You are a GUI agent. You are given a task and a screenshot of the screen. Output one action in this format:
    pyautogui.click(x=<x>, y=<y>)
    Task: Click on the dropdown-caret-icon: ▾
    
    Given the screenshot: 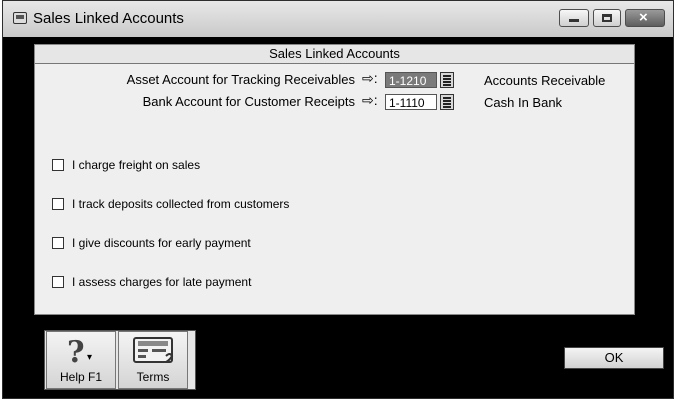 What is the action you would take?
    pyautogui.click(x=90, y=357)
    